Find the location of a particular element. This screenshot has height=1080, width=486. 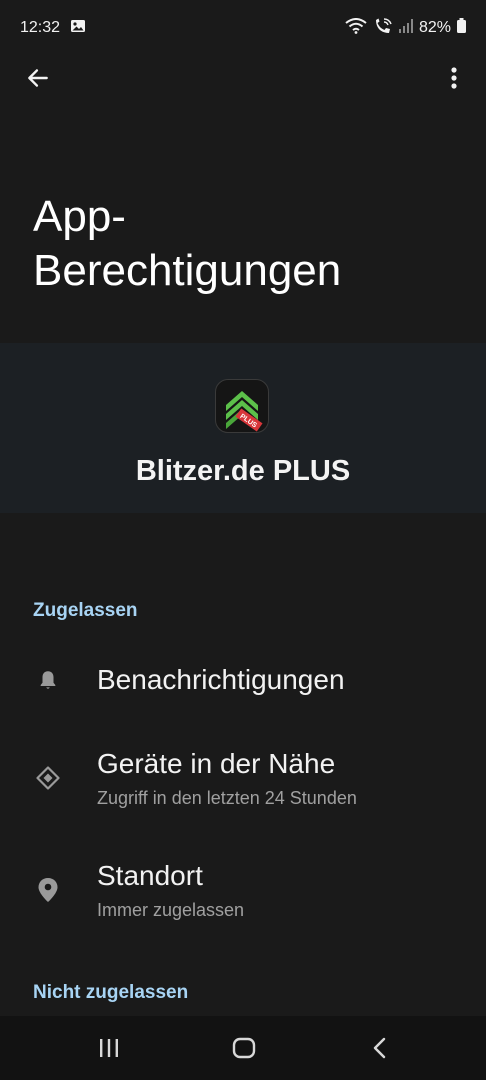

recents-button is located at coordinates (109, 1048).